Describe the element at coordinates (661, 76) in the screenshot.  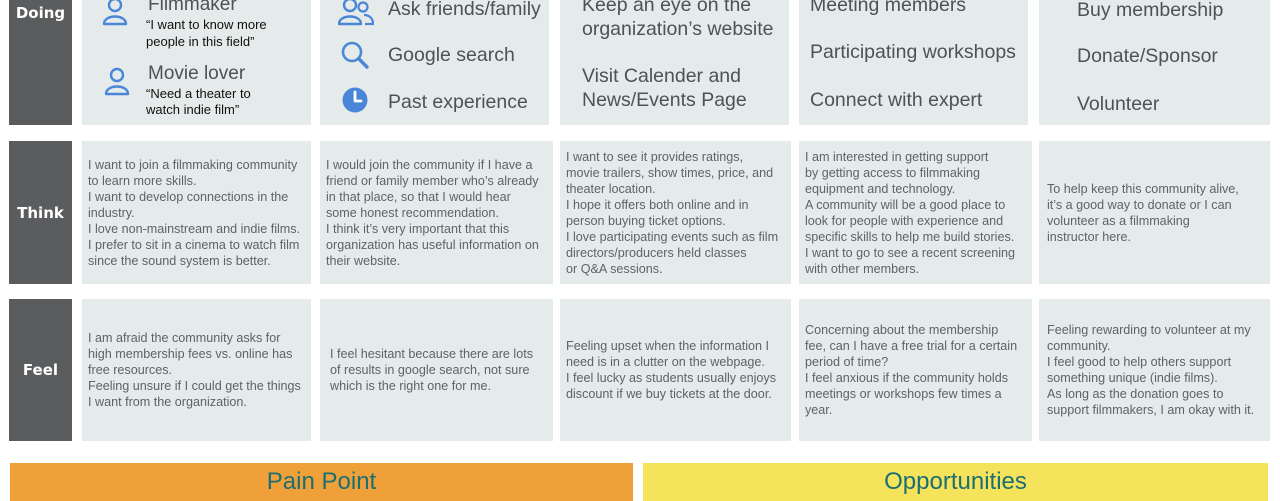
I see `visit-calendar-line1: Visit Calender and` at that location.